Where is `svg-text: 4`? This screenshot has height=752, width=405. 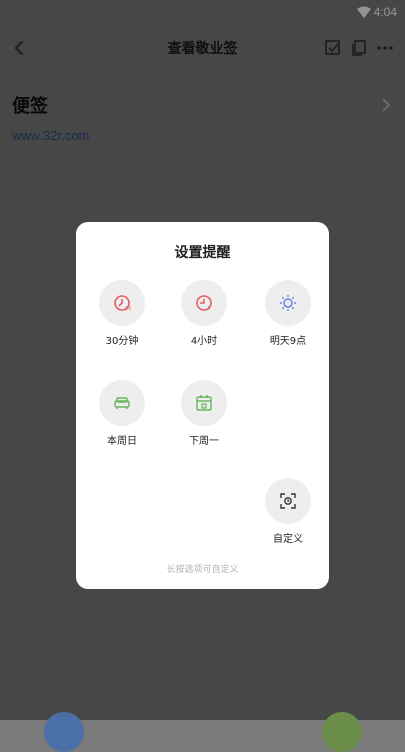 svg-text: 4 is located at coordinates (208, 309).